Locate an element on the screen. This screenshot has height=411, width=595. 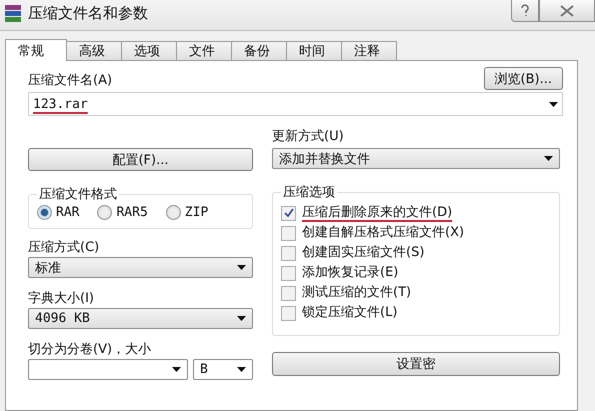
format-radio: RAR is located at coordinates (58, 212).